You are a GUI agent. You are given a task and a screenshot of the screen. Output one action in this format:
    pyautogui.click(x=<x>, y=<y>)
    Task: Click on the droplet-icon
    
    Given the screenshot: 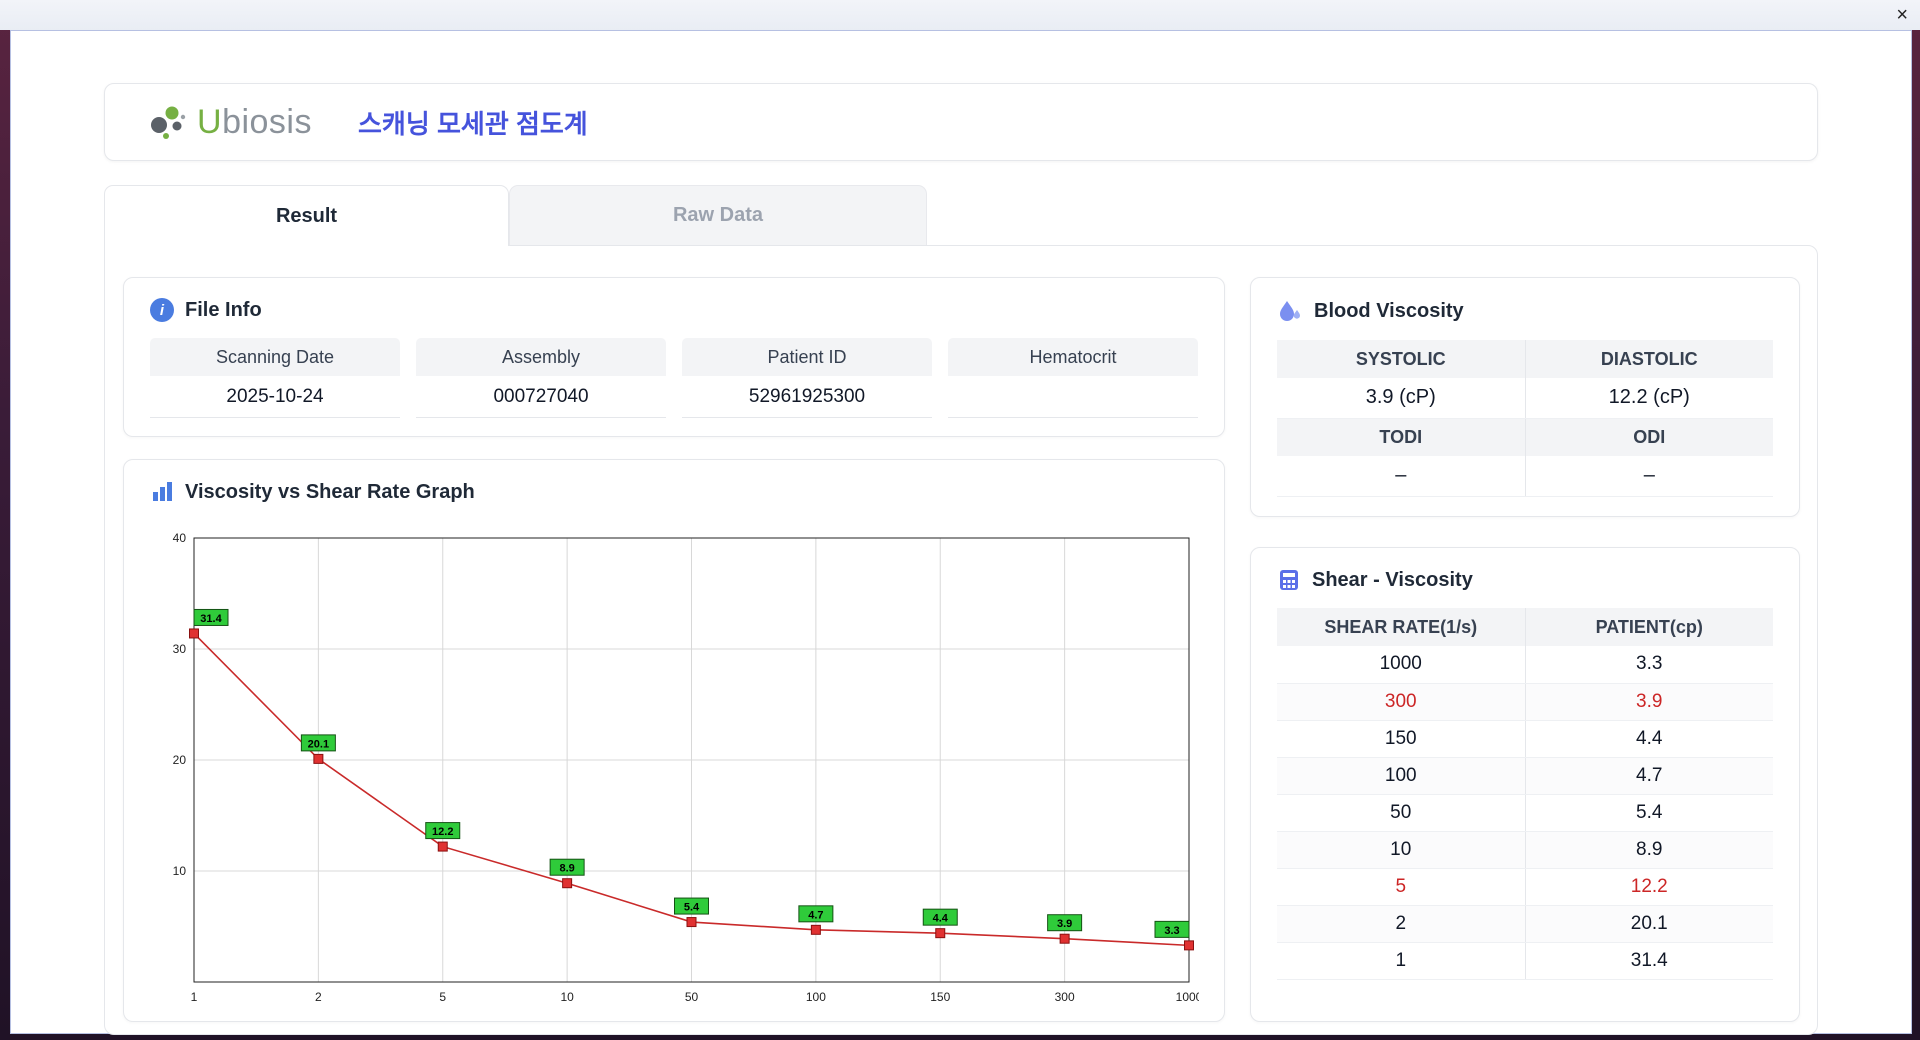 What is the action you would take?
    pyautogui.click(x=1290, y=311)
    